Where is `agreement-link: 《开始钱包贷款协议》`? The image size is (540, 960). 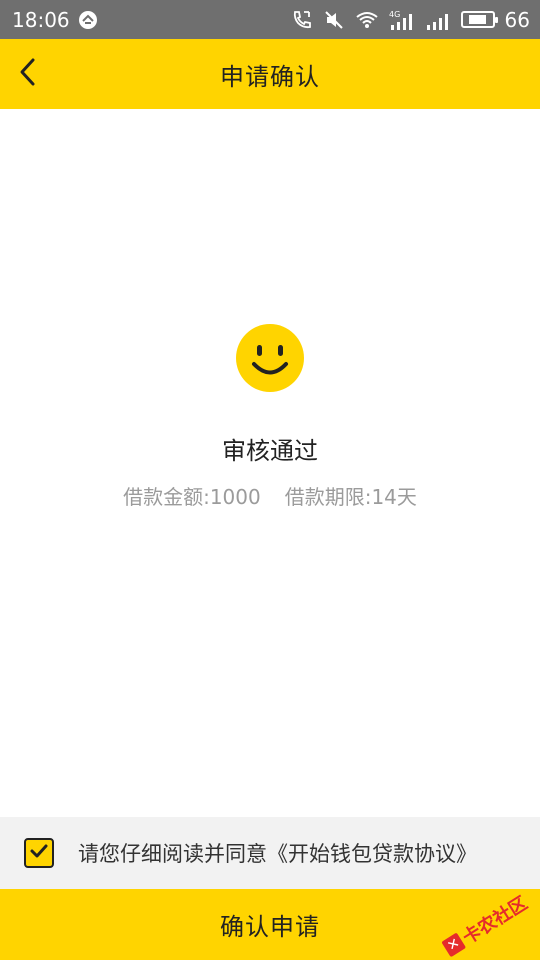
agreement-link: 《开始钱包贷款协议》 is located at coordinates (372, 854).